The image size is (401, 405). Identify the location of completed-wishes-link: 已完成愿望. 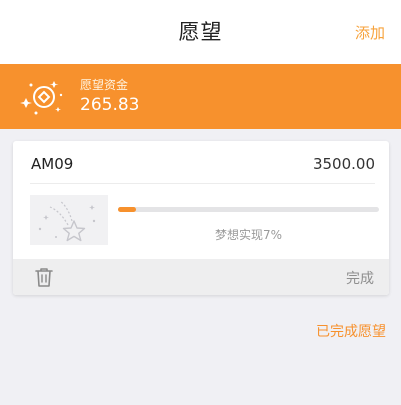
(351, 331).